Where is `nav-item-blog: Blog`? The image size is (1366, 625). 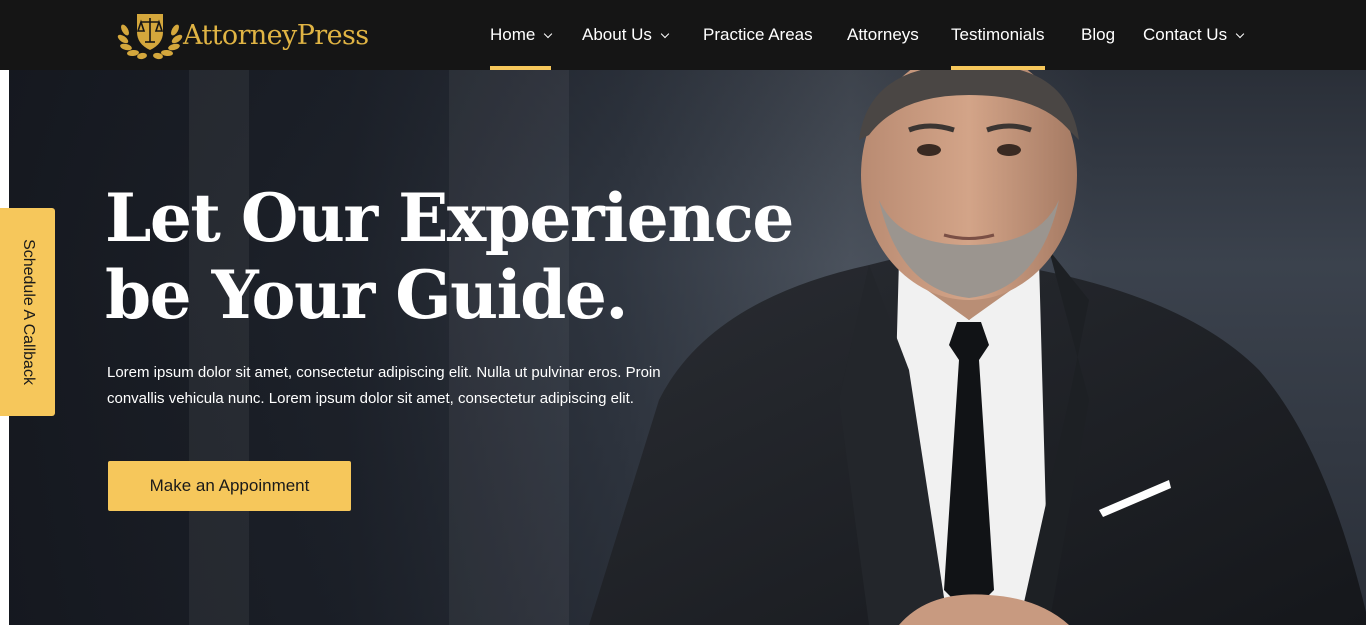
nav-item-blog: Blog is located at coordinates (1098, 35).